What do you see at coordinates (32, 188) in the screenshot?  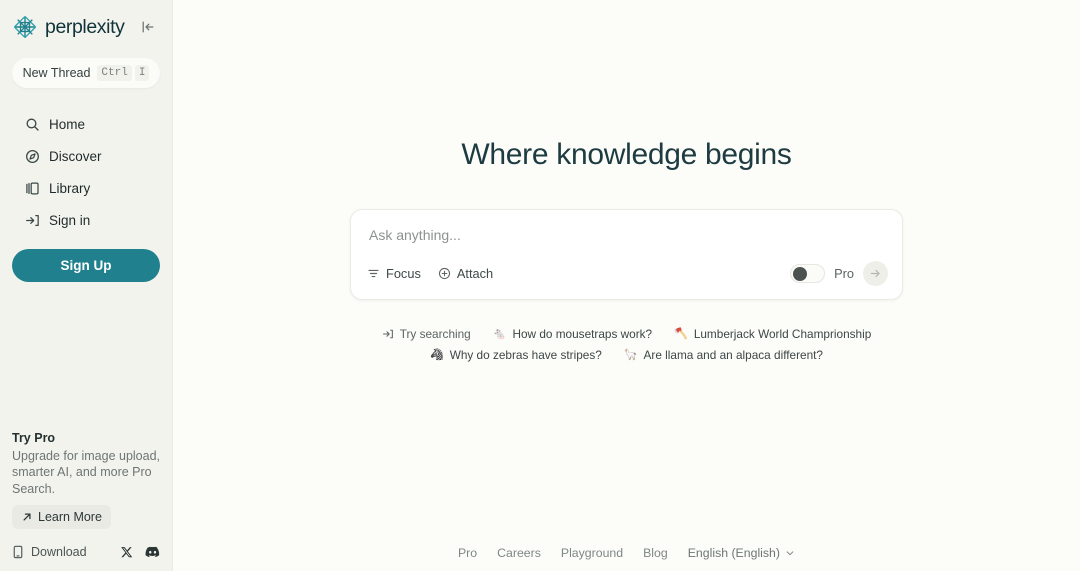 I see `library-icon` at bounding box center [32, 188].